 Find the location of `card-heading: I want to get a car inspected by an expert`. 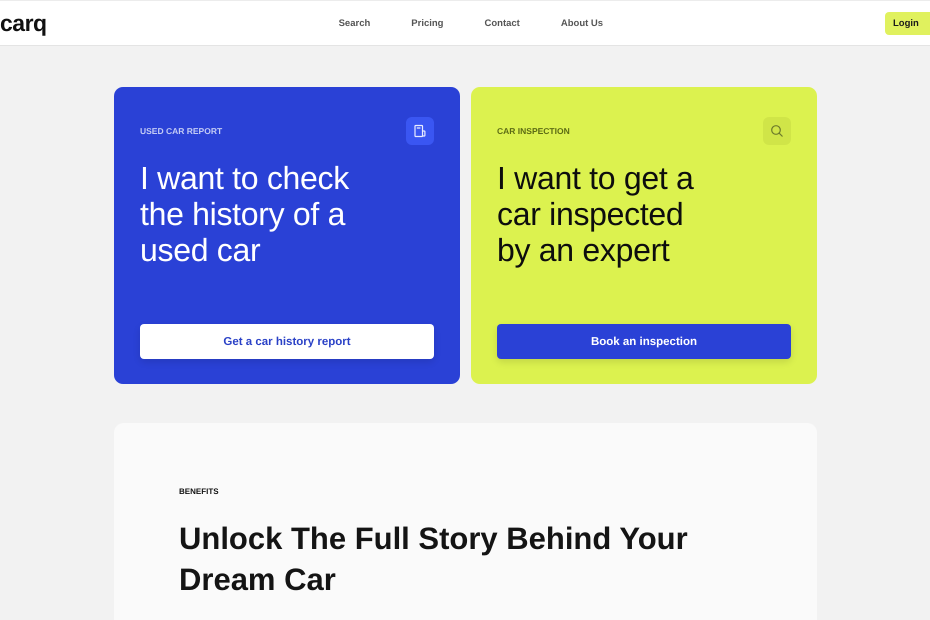

card-heading: I want to get a car inspected by an expert is located at coordinates (596, 214).